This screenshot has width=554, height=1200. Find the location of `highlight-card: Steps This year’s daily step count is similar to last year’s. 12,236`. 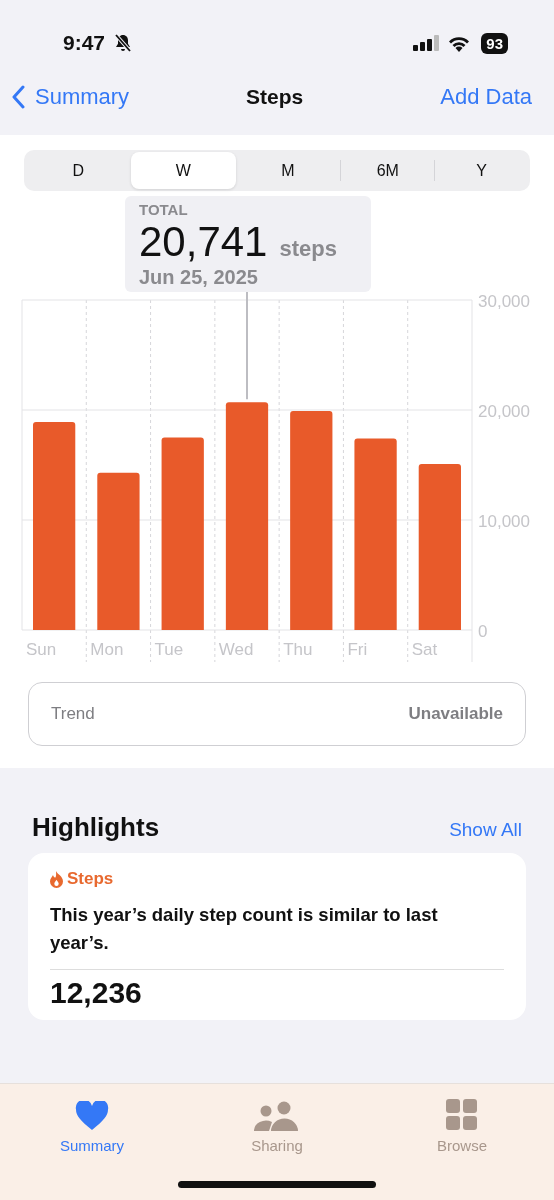

highlight-card: Steps This year’s daily step count is similar to last year’s. 12,236 is located at coordinates (277, 936).